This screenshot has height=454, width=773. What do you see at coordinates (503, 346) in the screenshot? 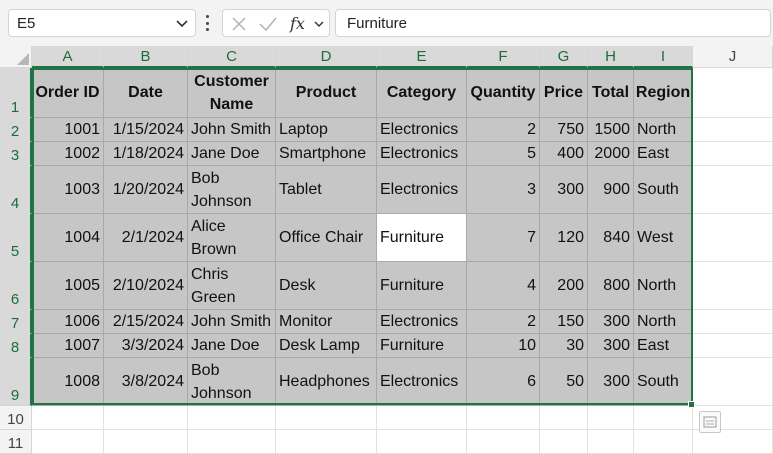
I see `cell-F8: 10` at bounding box center [503, 346].